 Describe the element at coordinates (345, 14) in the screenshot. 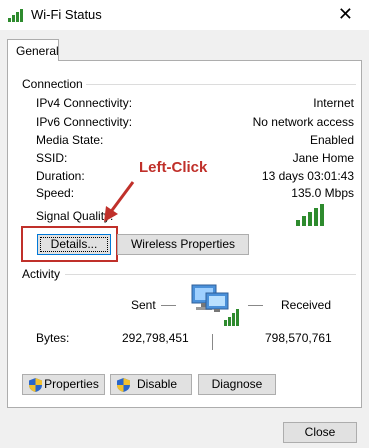

I see `close-icon: ✕` at that location.